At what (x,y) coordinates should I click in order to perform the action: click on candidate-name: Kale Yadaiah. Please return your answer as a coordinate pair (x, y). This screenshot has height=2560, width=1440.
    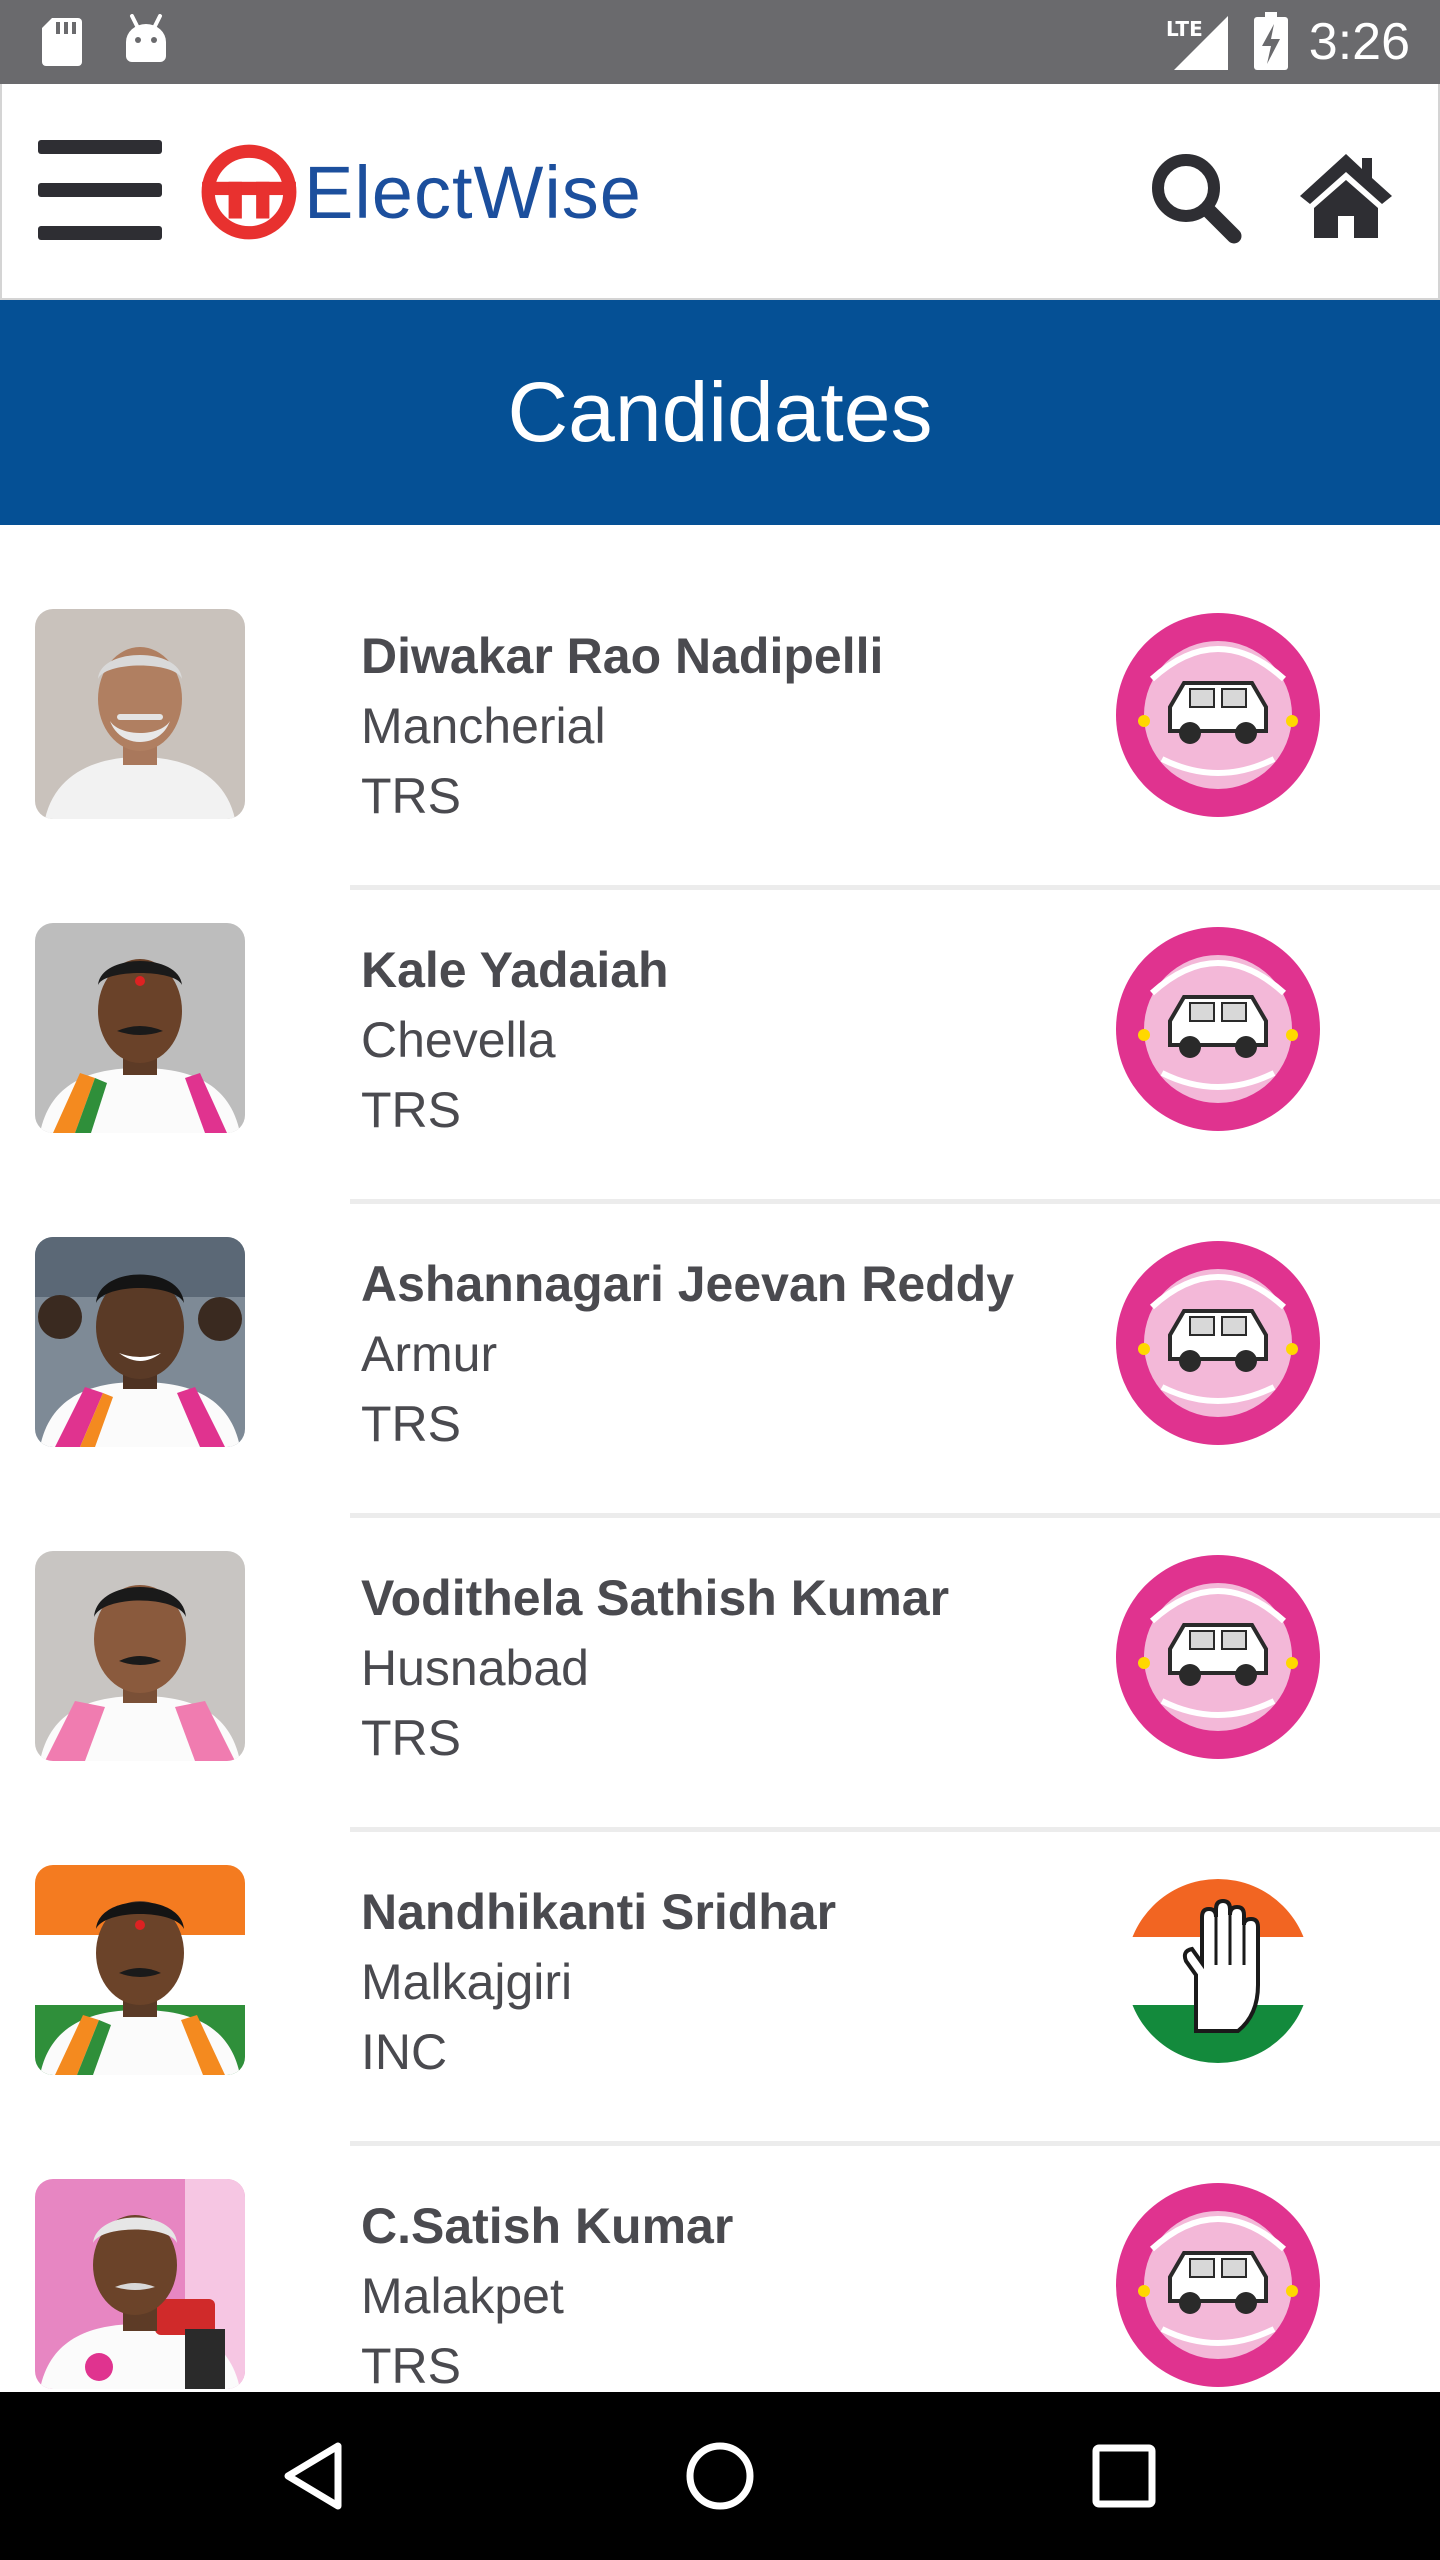
    Looking at the image, I should click on (515, 970).